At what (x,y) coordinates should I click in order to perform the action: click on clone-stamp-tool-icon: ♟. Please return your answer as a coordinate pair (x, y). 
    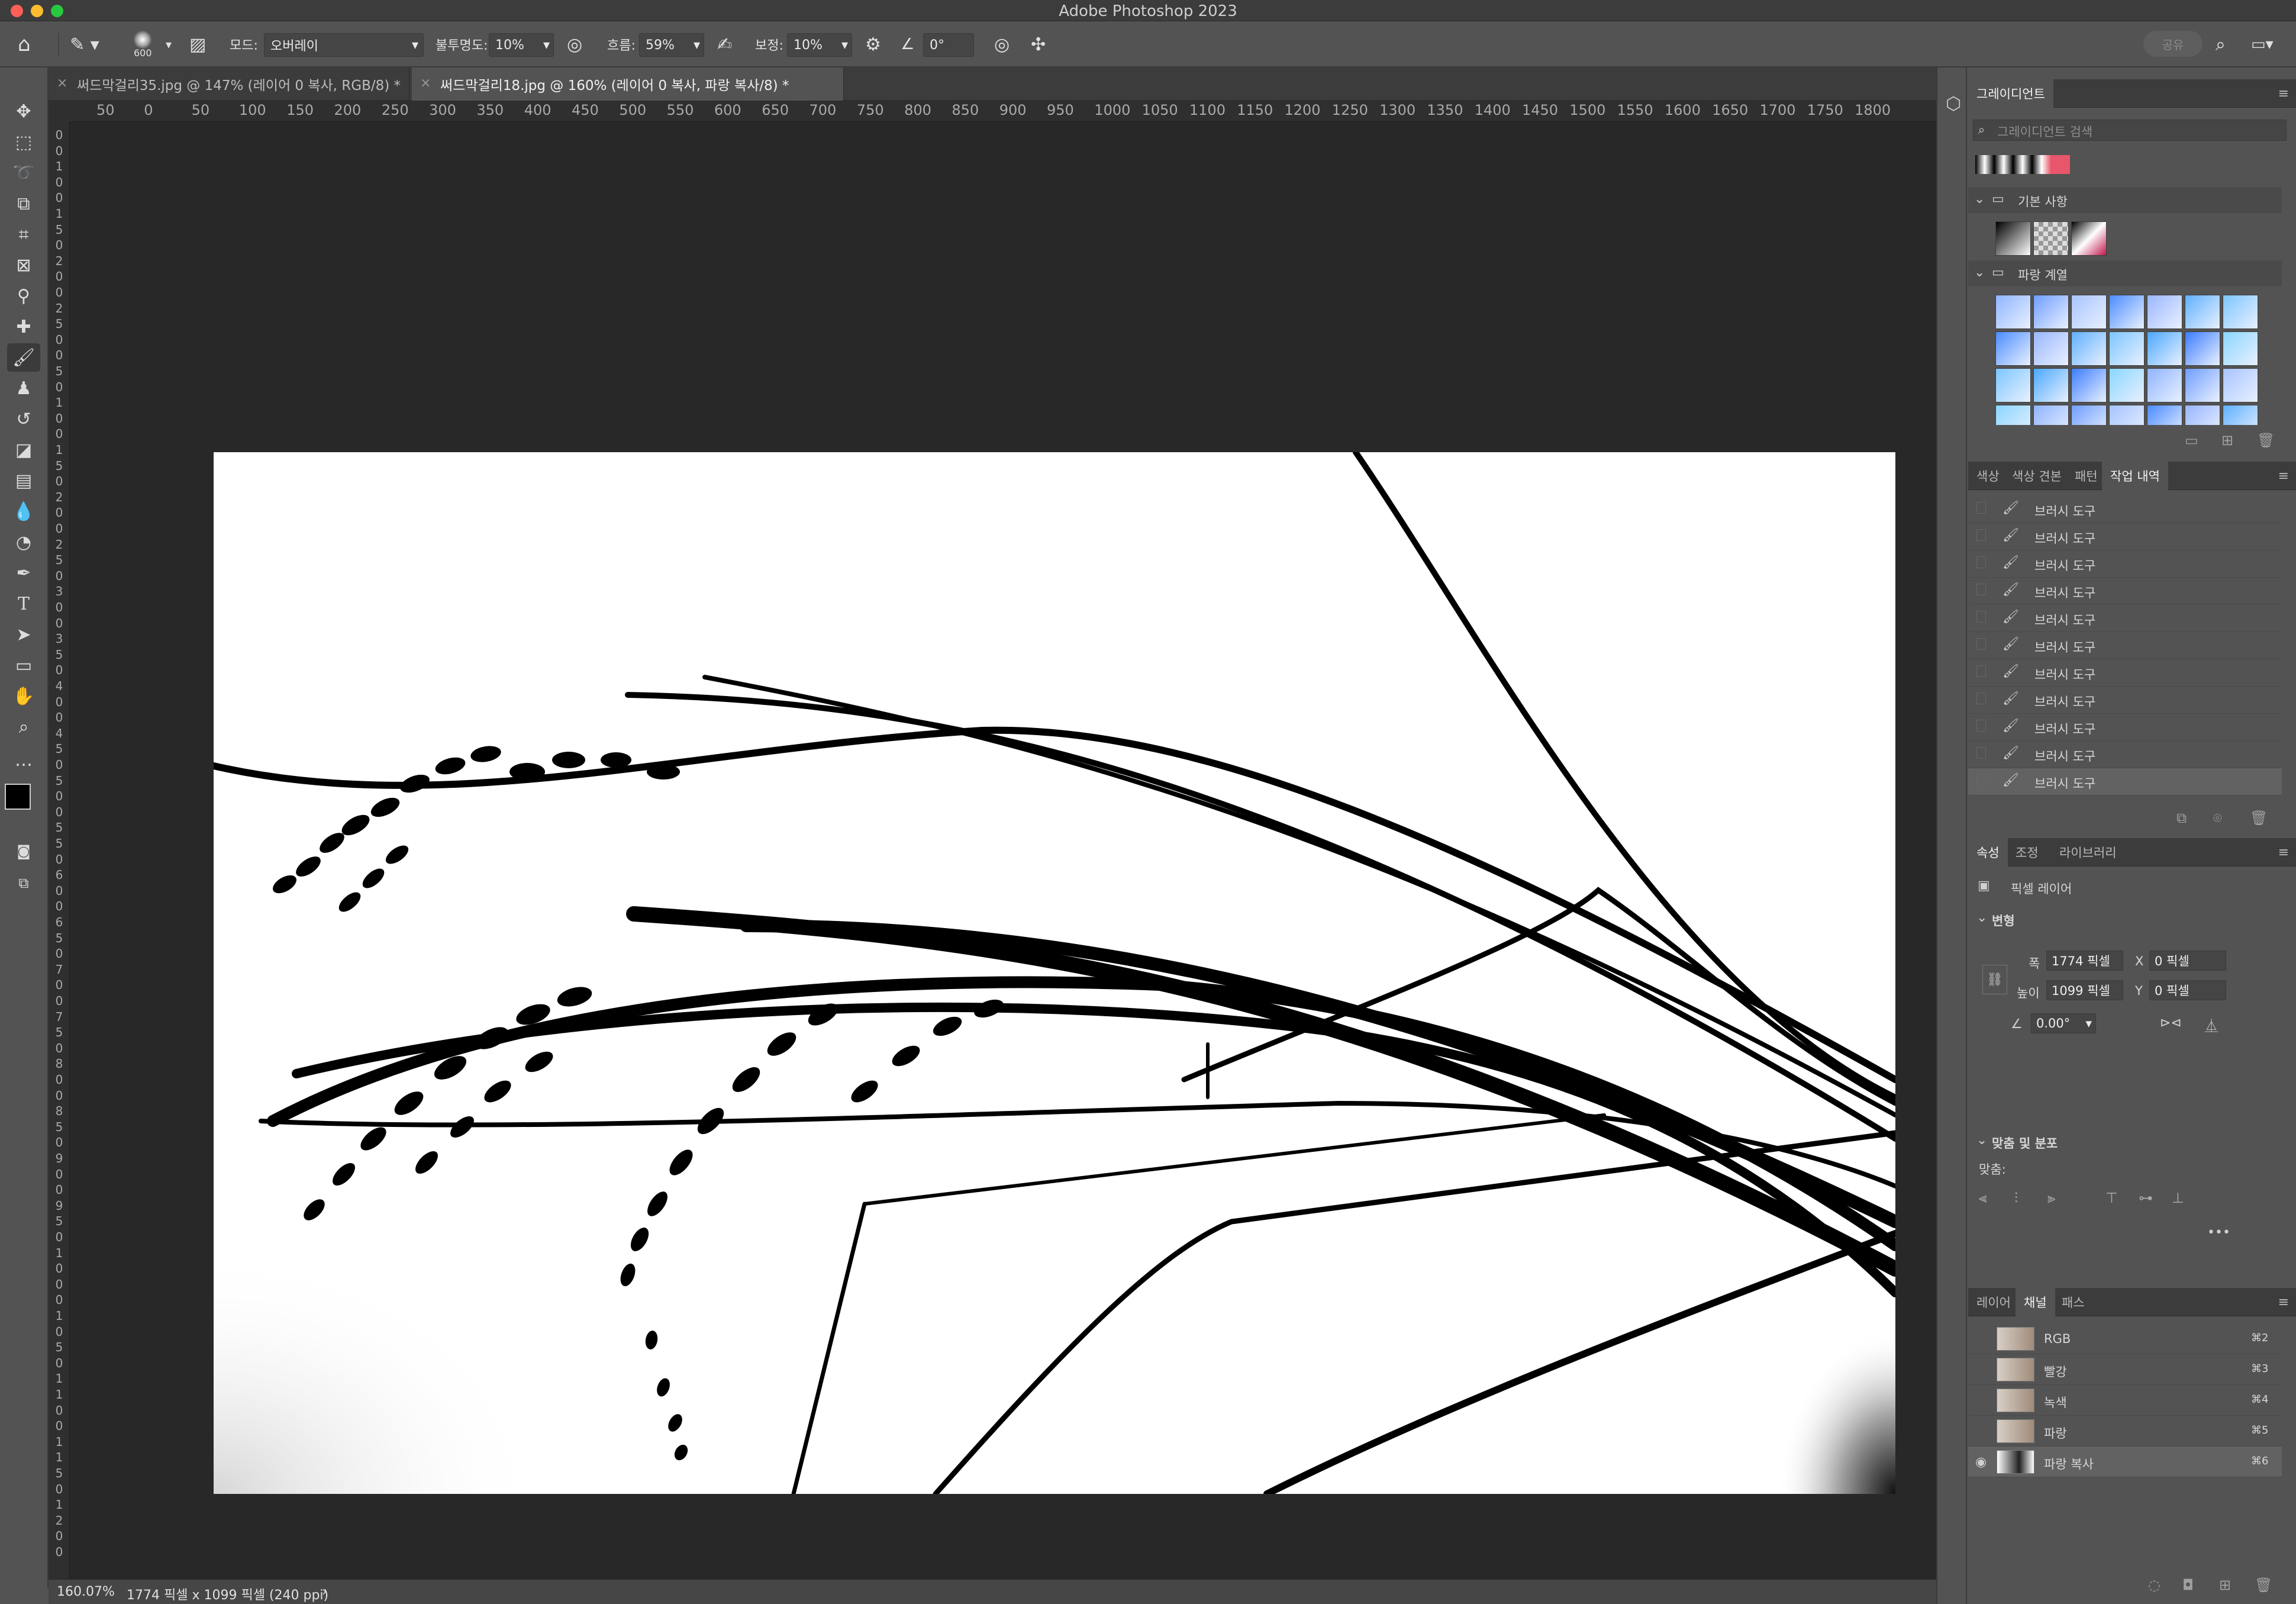
    Looking at the image, I should click on (23, 388).